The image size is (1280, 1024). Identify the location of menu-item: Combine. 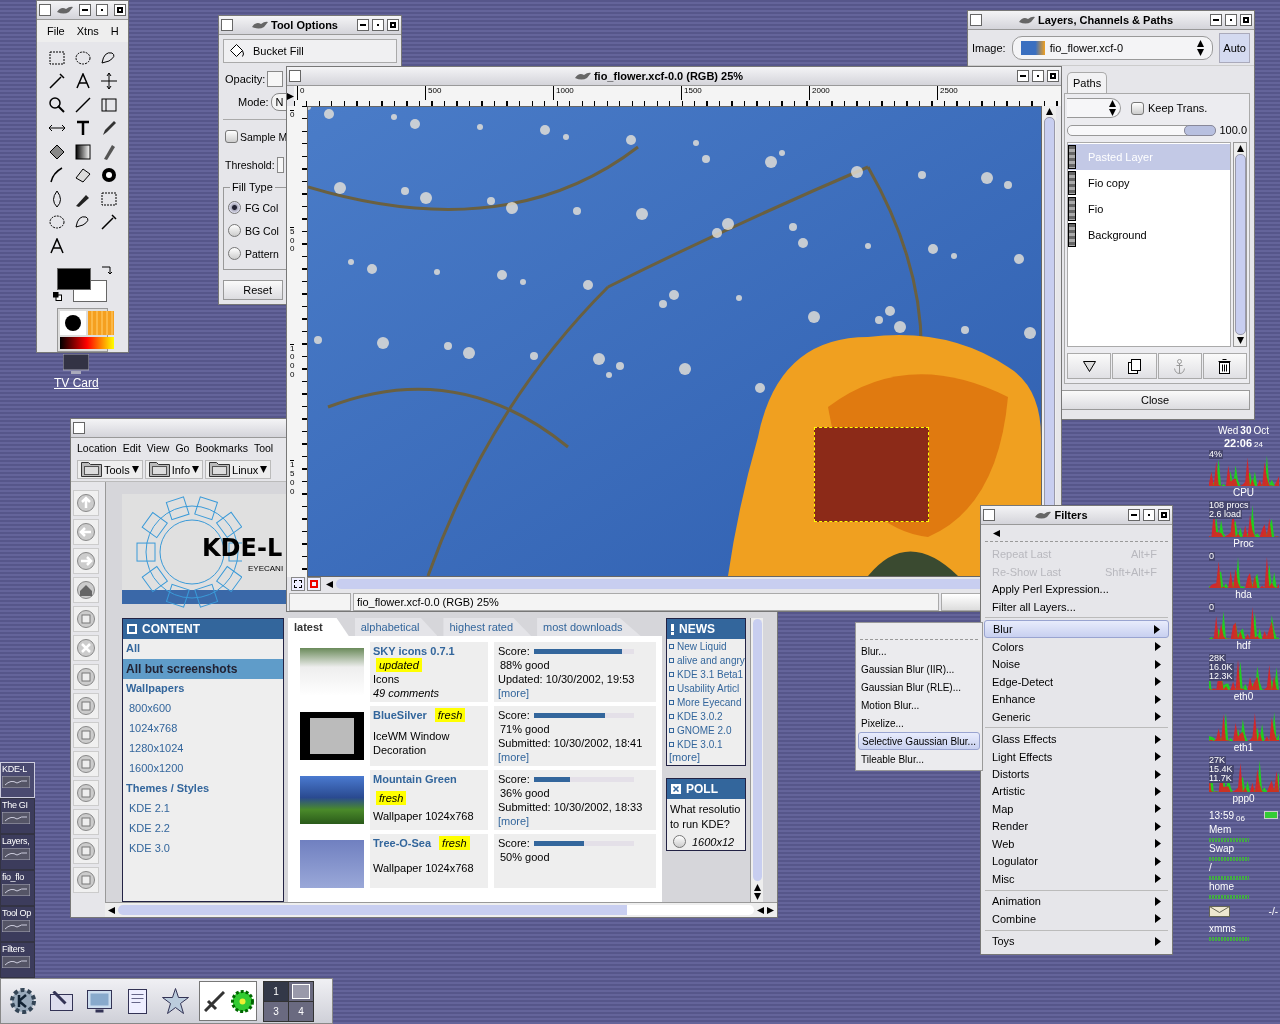
(1076, 919).